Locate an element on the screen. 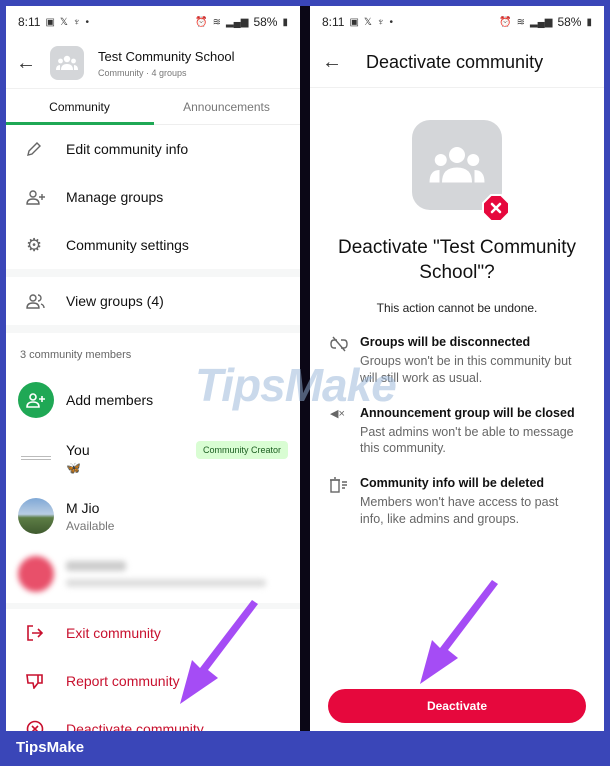  menu-label: Community settings is located at coordinates (127, 245).